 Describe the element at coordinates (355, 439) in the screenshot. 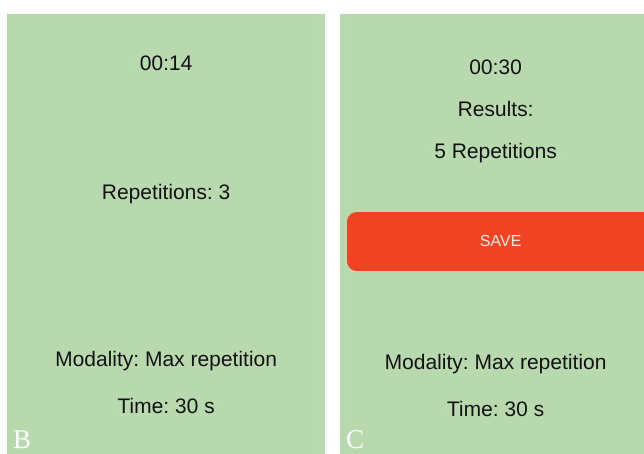

I see `panel-label: C` at that location.